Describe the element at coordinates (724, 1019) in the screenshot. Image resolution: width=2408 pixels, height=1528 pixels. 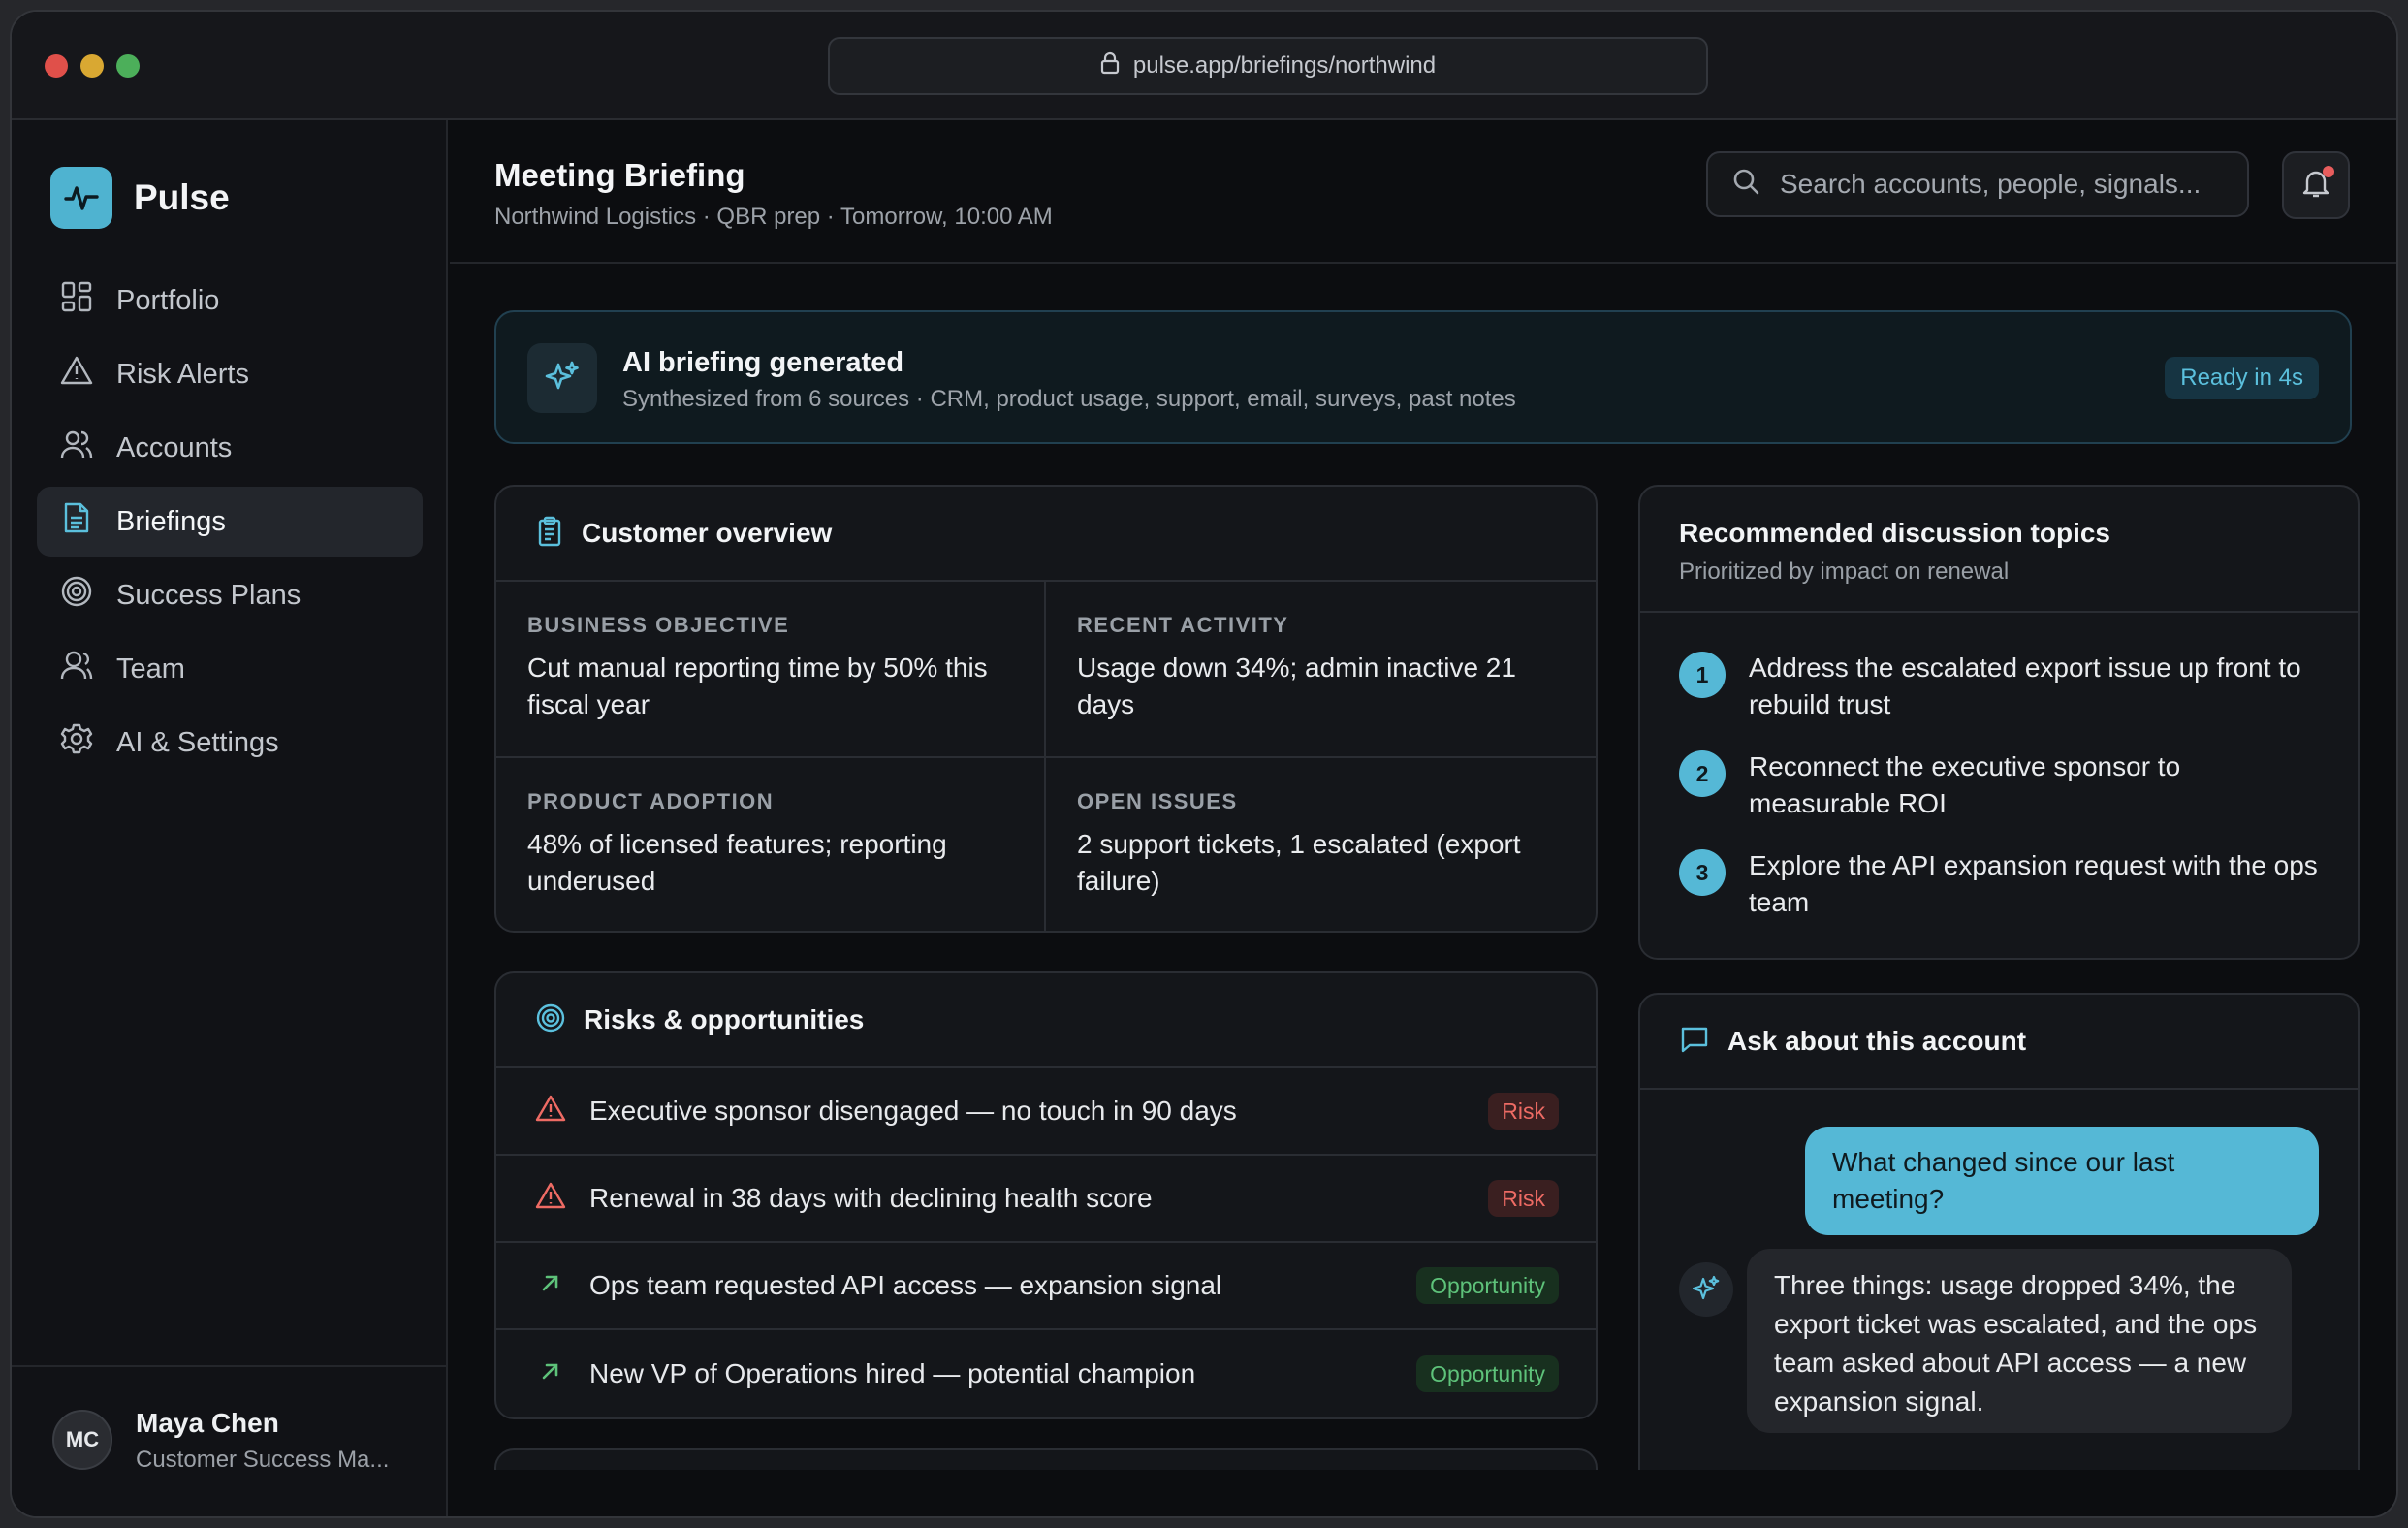
I see `card-title: Risks & opportunities` at that location.